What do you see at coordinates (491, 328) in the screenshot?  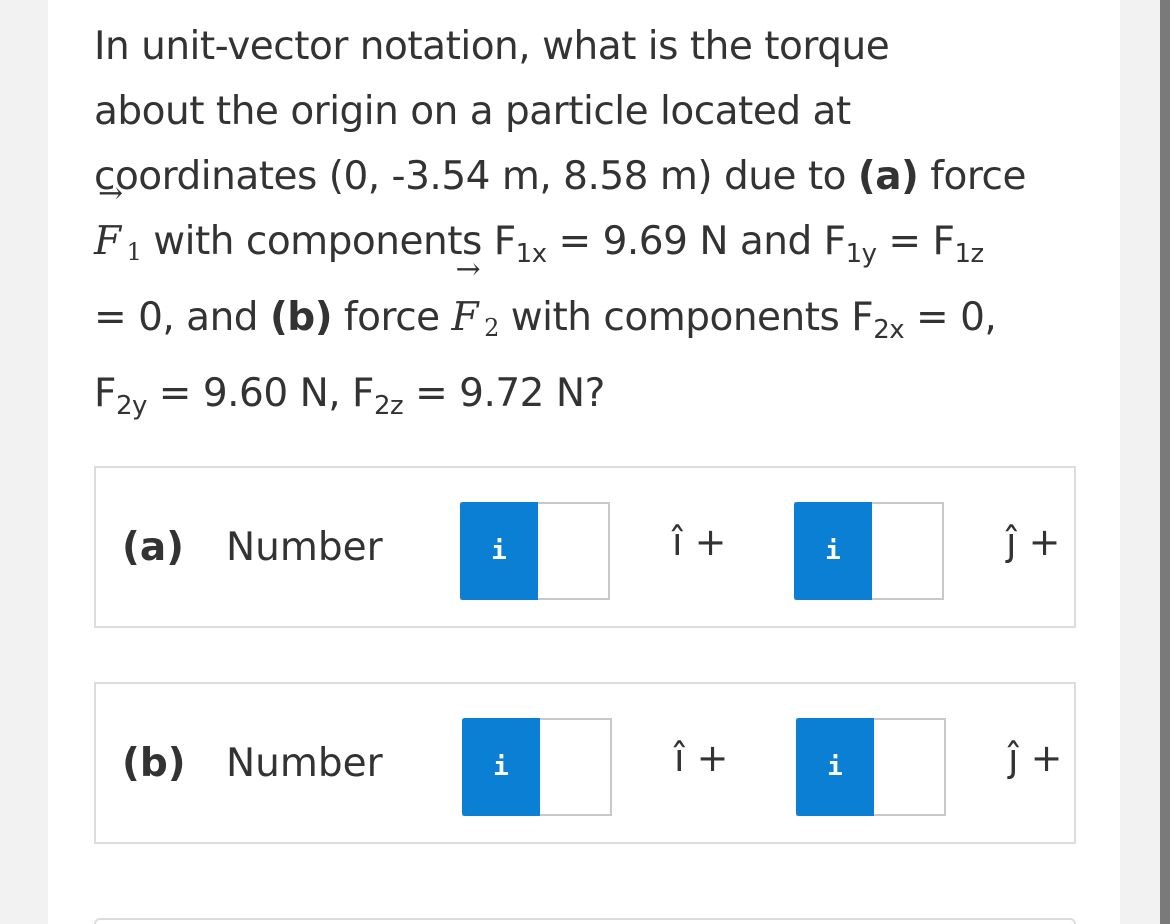 I see `force-index: 2` at bounding box center [491, 328].